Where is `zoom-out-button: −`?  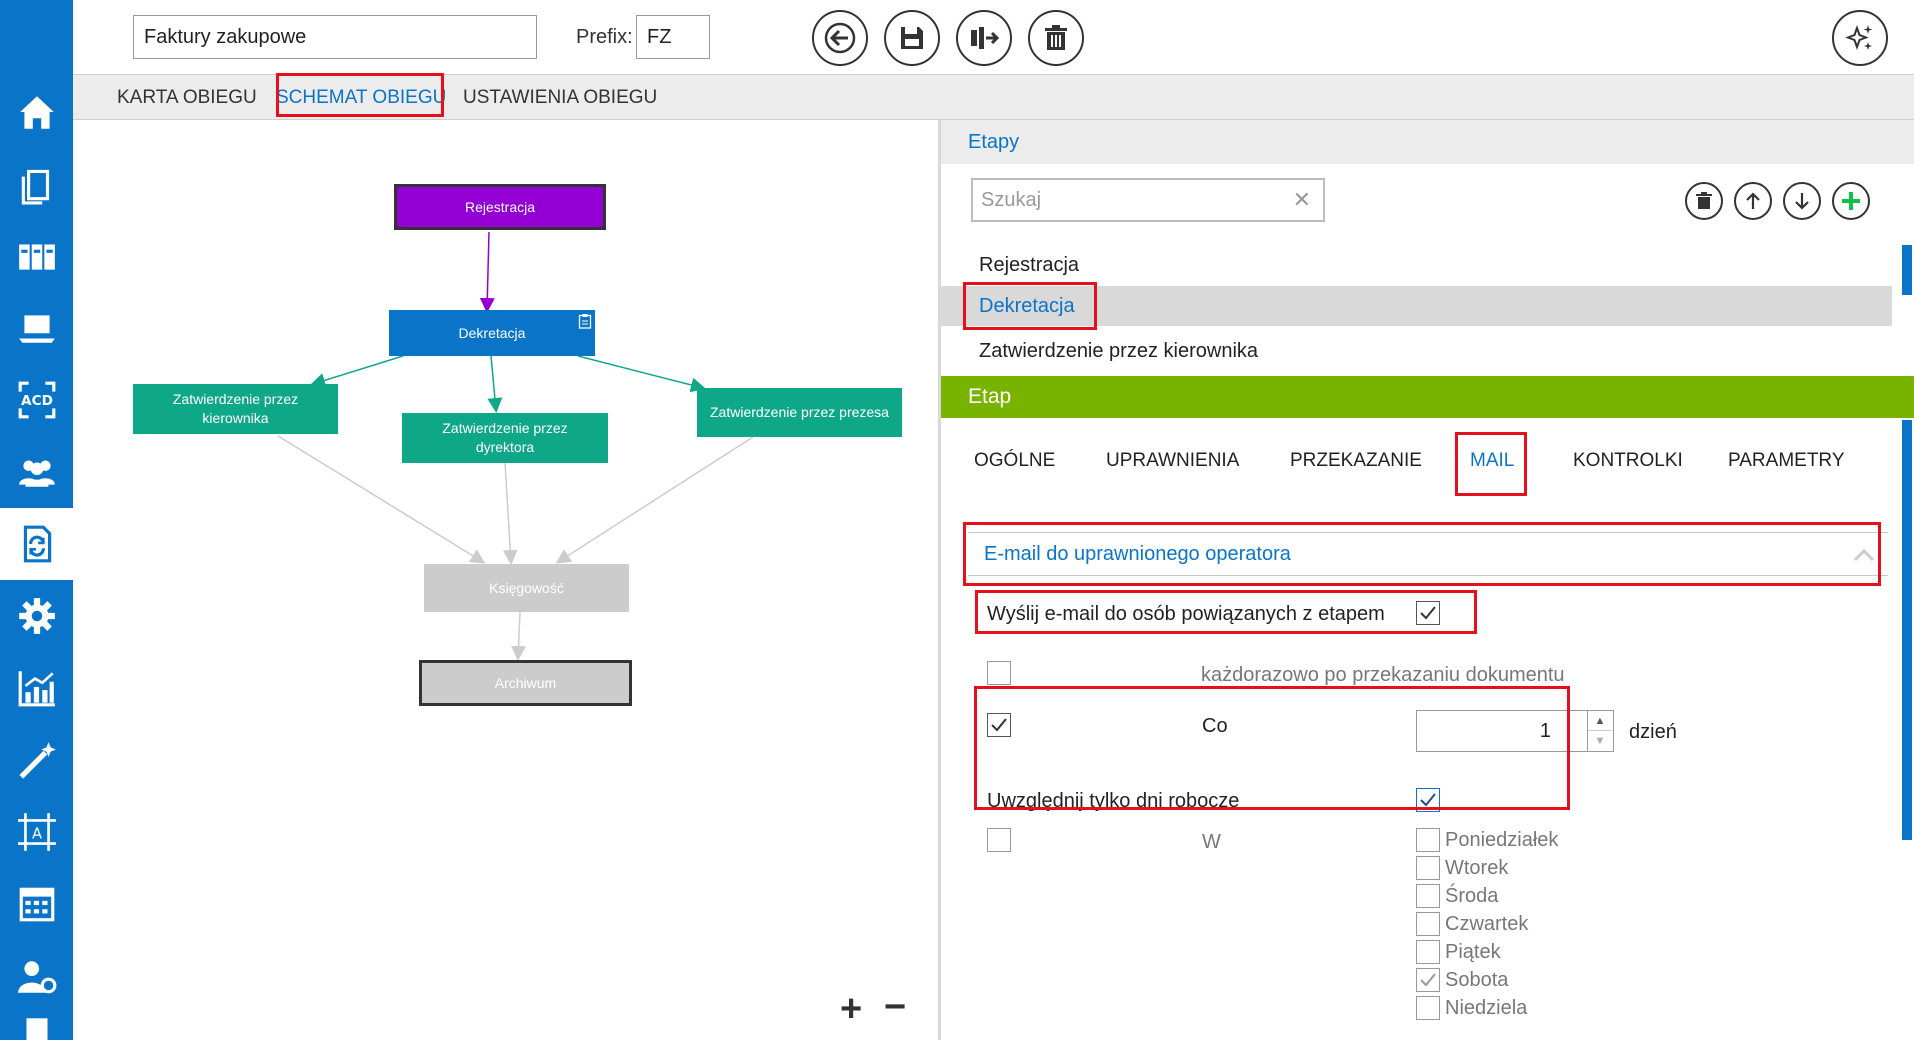
zoom-out-button: − is located at coordinates (895, 1007).